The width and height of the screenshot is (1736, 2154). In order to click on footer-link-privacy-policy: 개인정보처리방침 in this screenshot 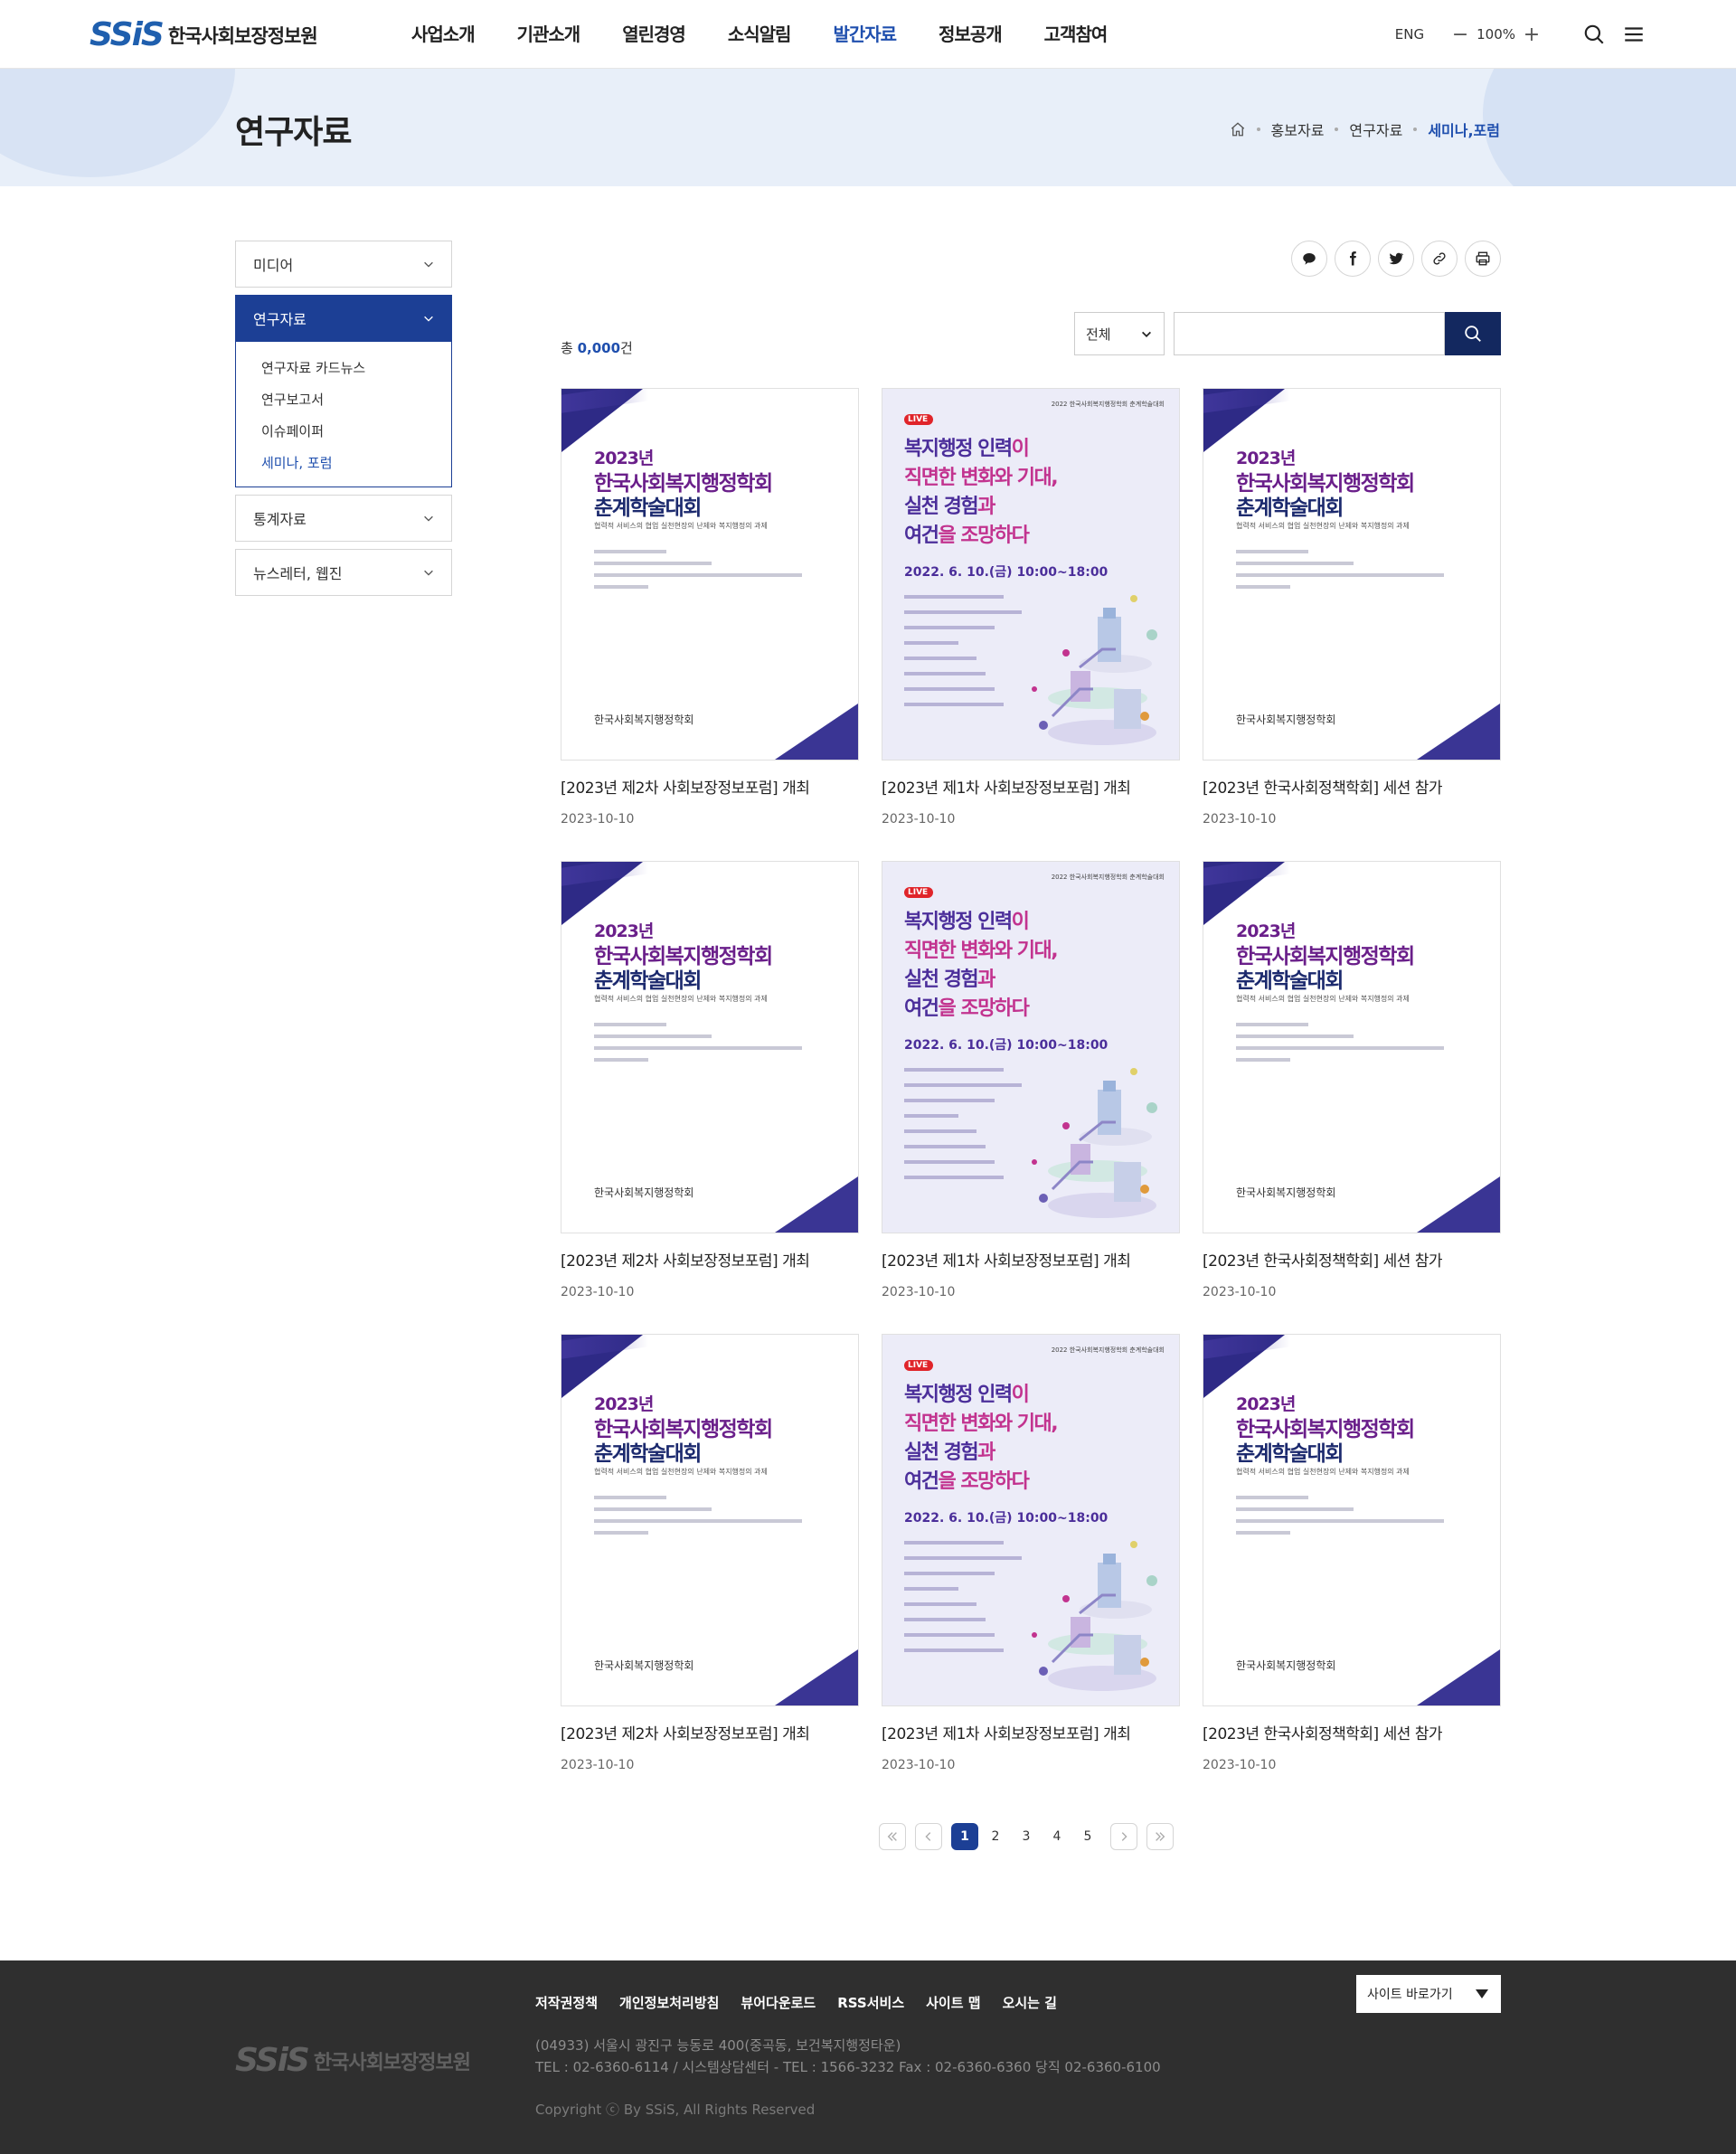, I will do `click(669, 2002)`.